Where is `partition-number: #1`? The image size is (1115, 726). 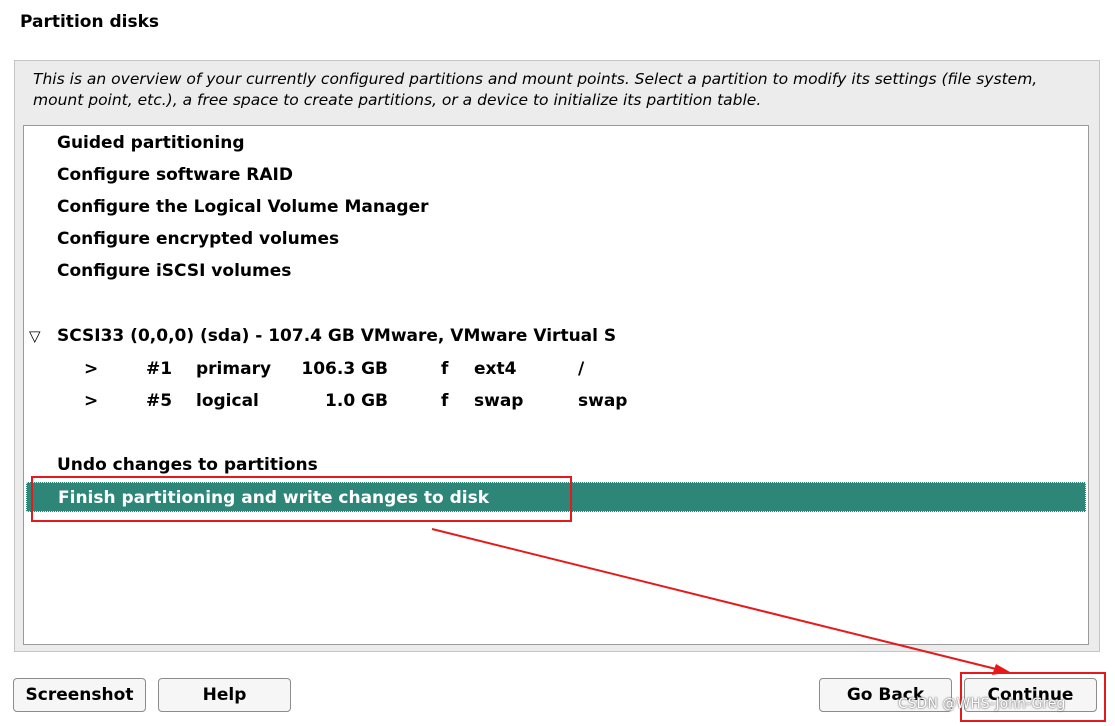 partition-number: #1 is located at coordinates (159, 369).